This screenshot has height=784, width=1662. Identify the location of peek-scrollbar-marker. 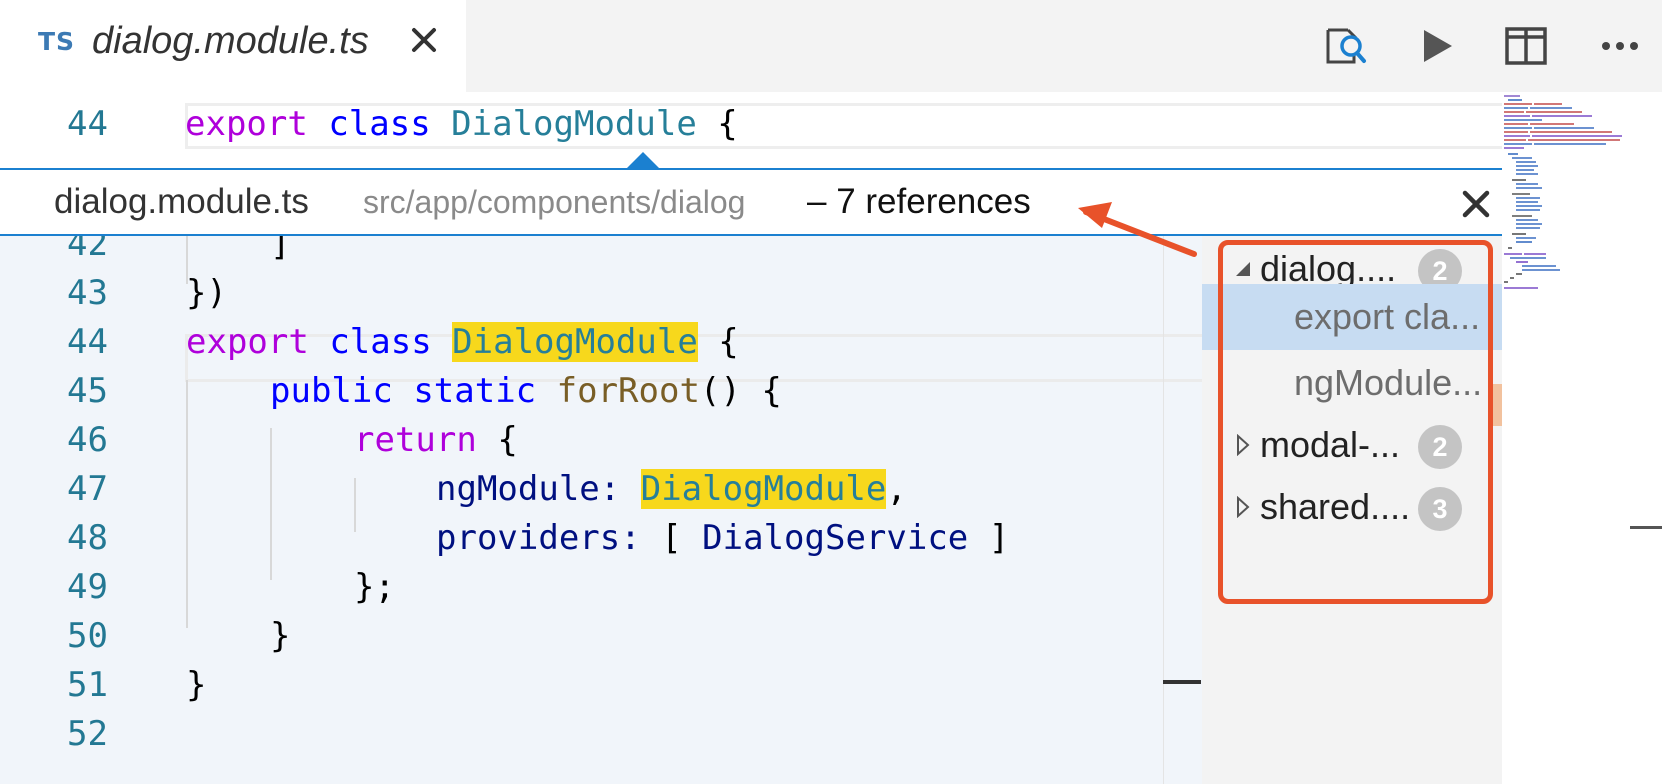
(1182, 682).